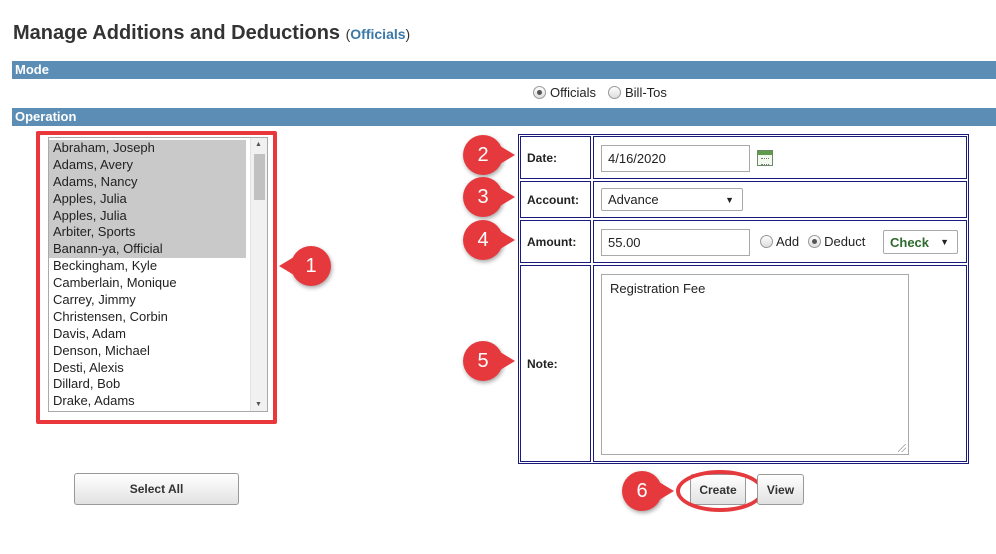 The width and height of the screenshot is (996, 554). Describe the element at coordinates (555, 199) in the screenshot. I see `account-label: Account:` at that location.